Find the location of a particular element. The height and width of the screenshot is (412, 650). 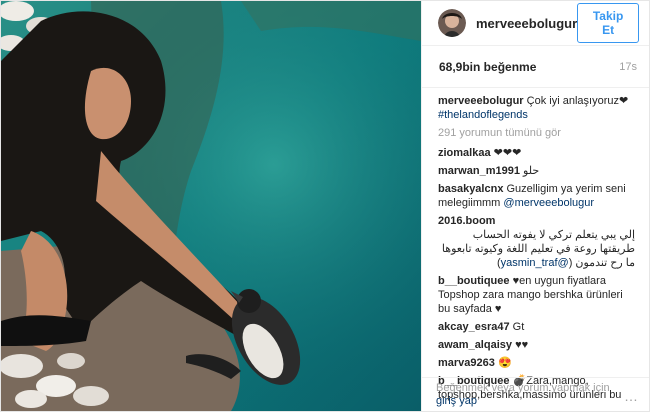

post-header: merveeebolugur Takip Et is located at coordinates (535, 23).